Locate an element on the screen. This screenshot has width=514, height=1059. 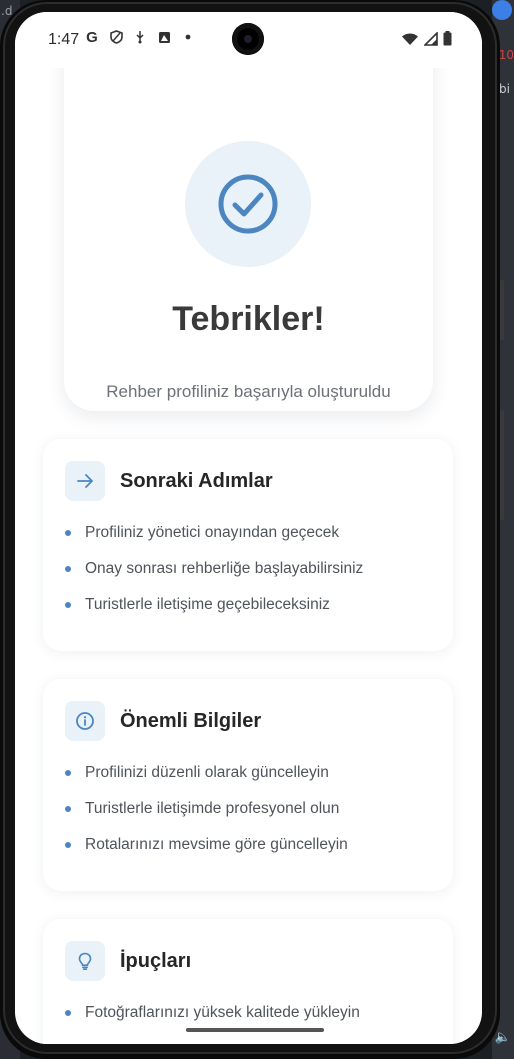
check-circle-icon is located at coordinates (248, 204).